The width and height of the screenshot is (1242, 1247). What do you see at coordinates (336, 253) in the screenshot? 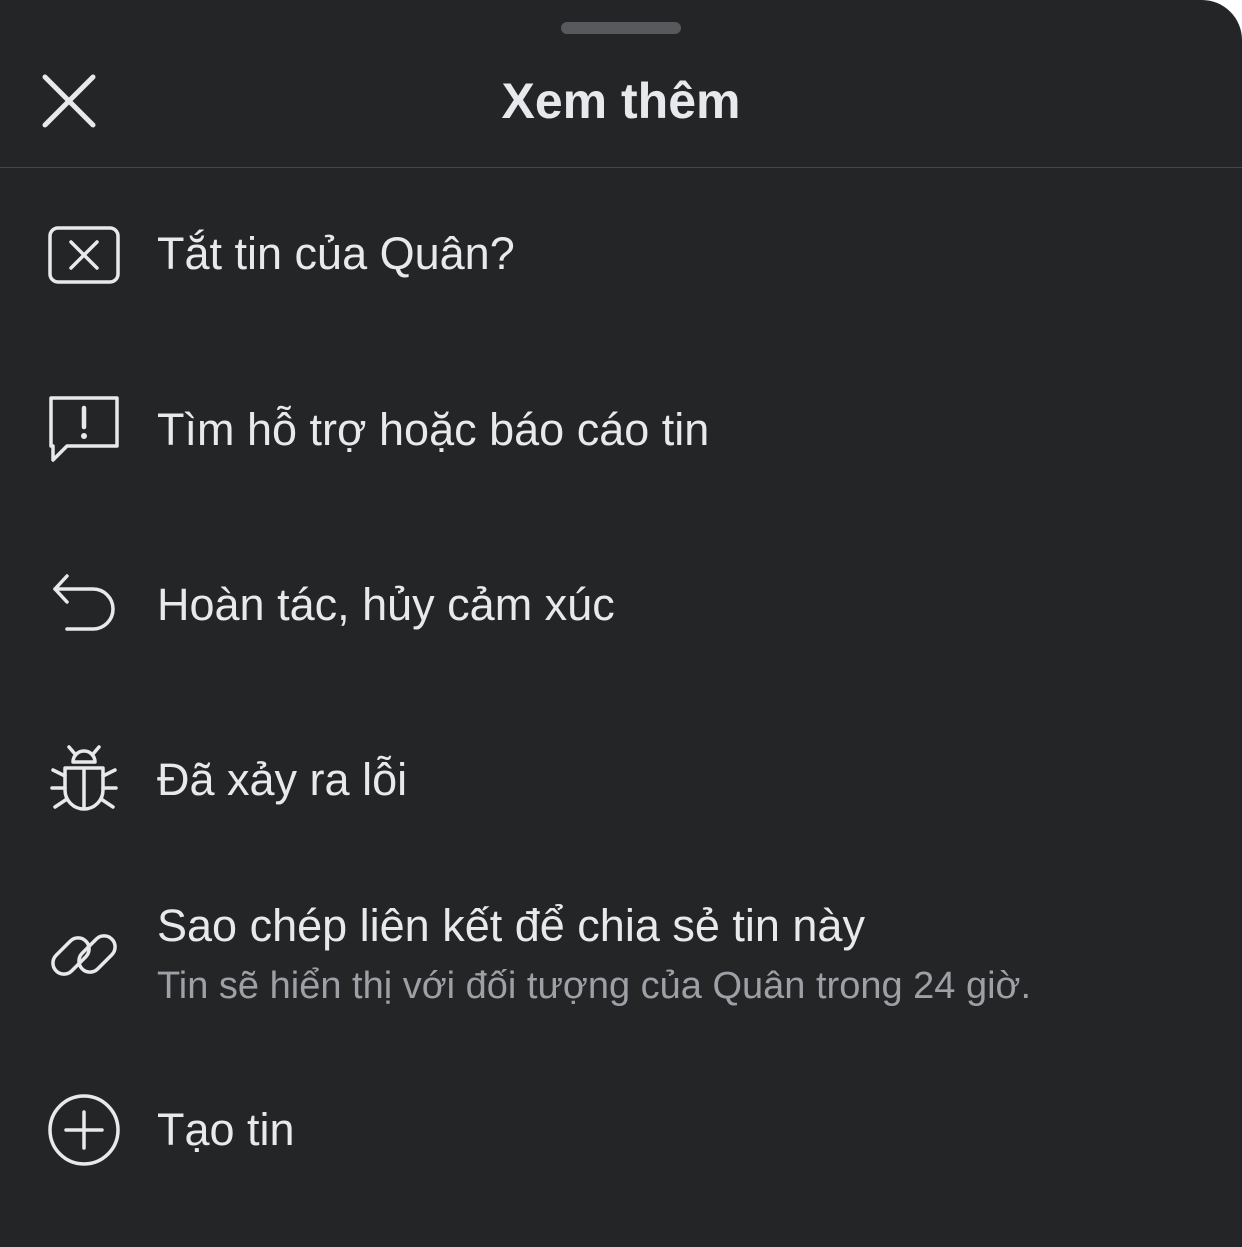
I see `menu-item-label: Tắt tin của Quân?` at bounding box center [336, 253].